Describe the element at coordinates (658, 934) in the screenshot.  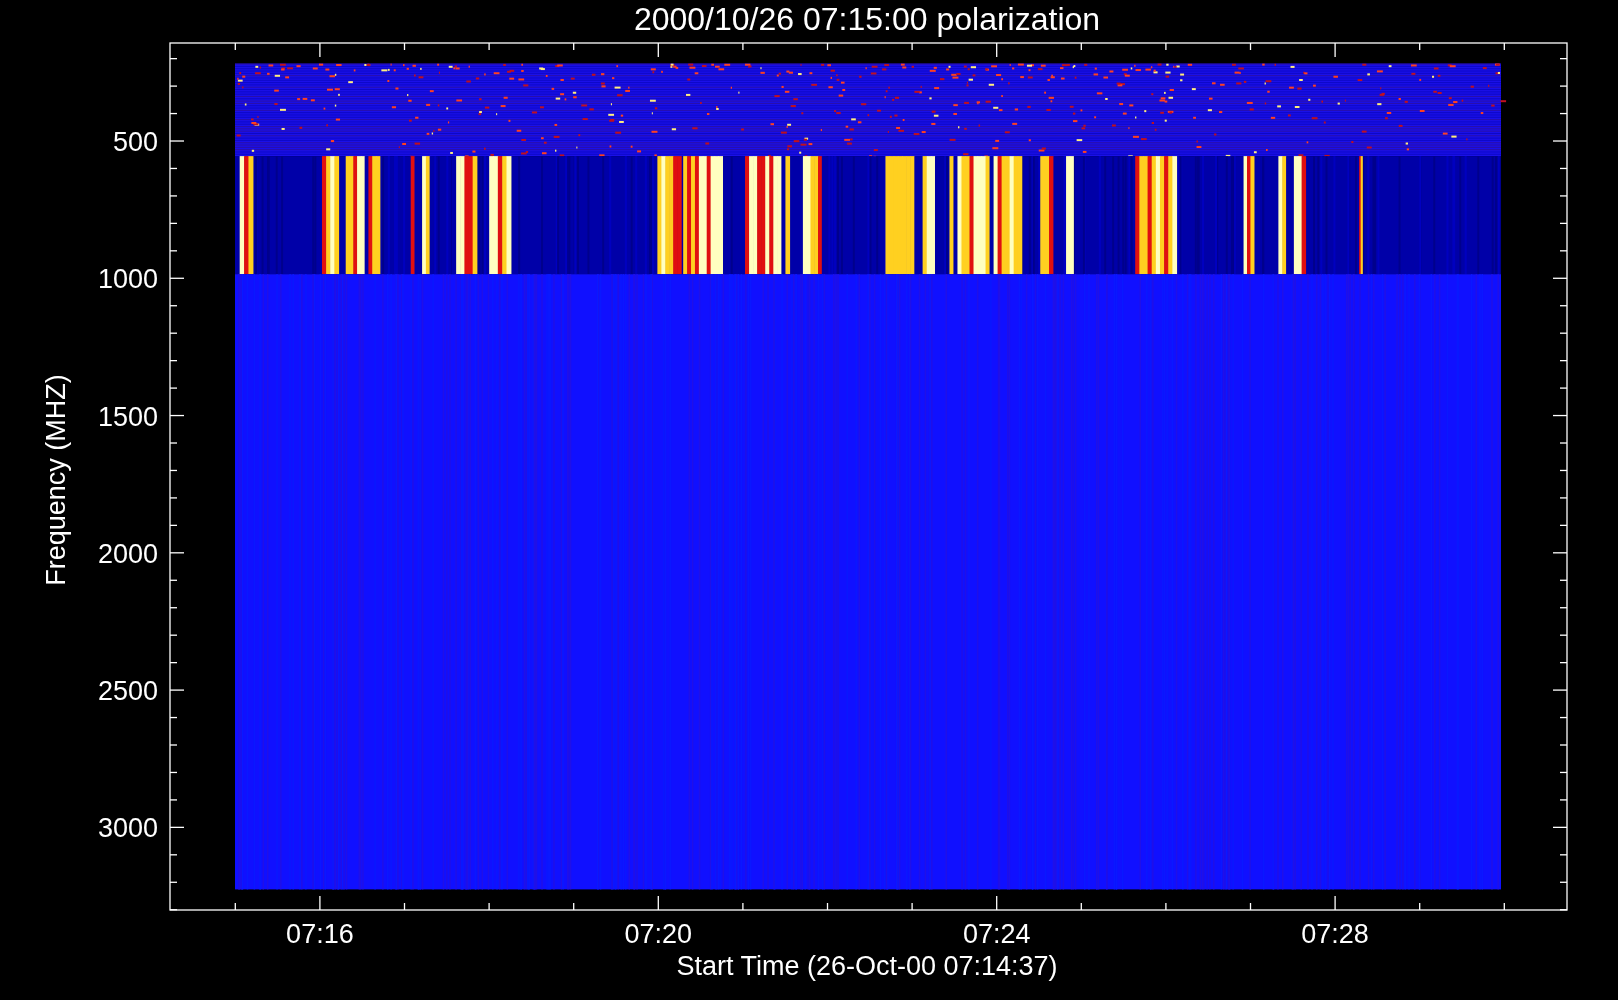
I see `tick-label: 07:20` at that location.